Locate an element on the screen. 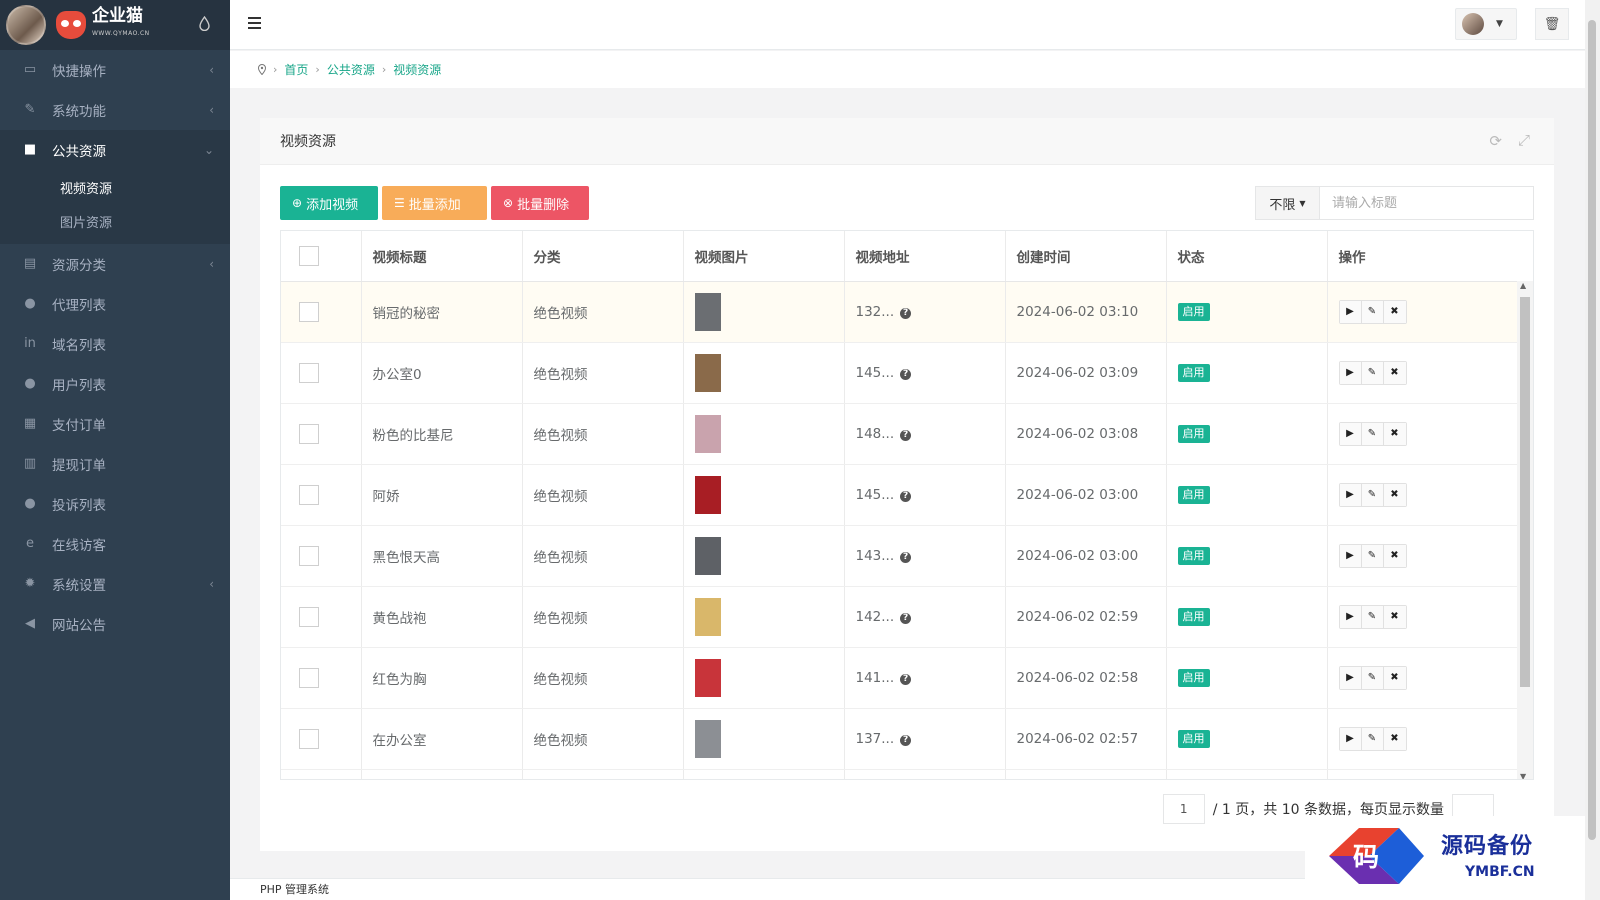  batch-delete-button: ⊗ 批量删除 is located at coordinates (540, 203).